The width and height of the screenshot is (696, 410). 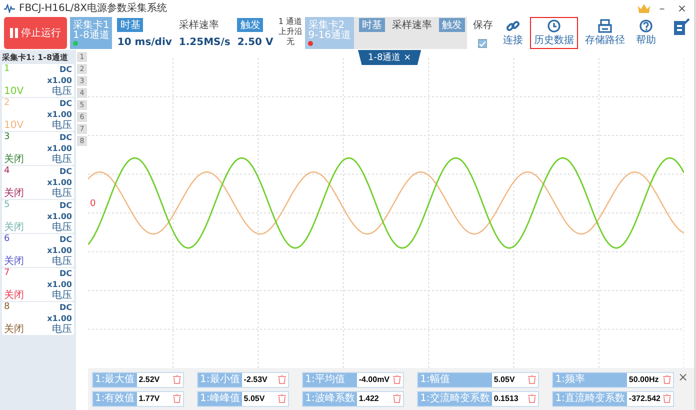 I want to click on channel-card: 3 DC x1.00 关闭 电压, so click(x=38, y=148).